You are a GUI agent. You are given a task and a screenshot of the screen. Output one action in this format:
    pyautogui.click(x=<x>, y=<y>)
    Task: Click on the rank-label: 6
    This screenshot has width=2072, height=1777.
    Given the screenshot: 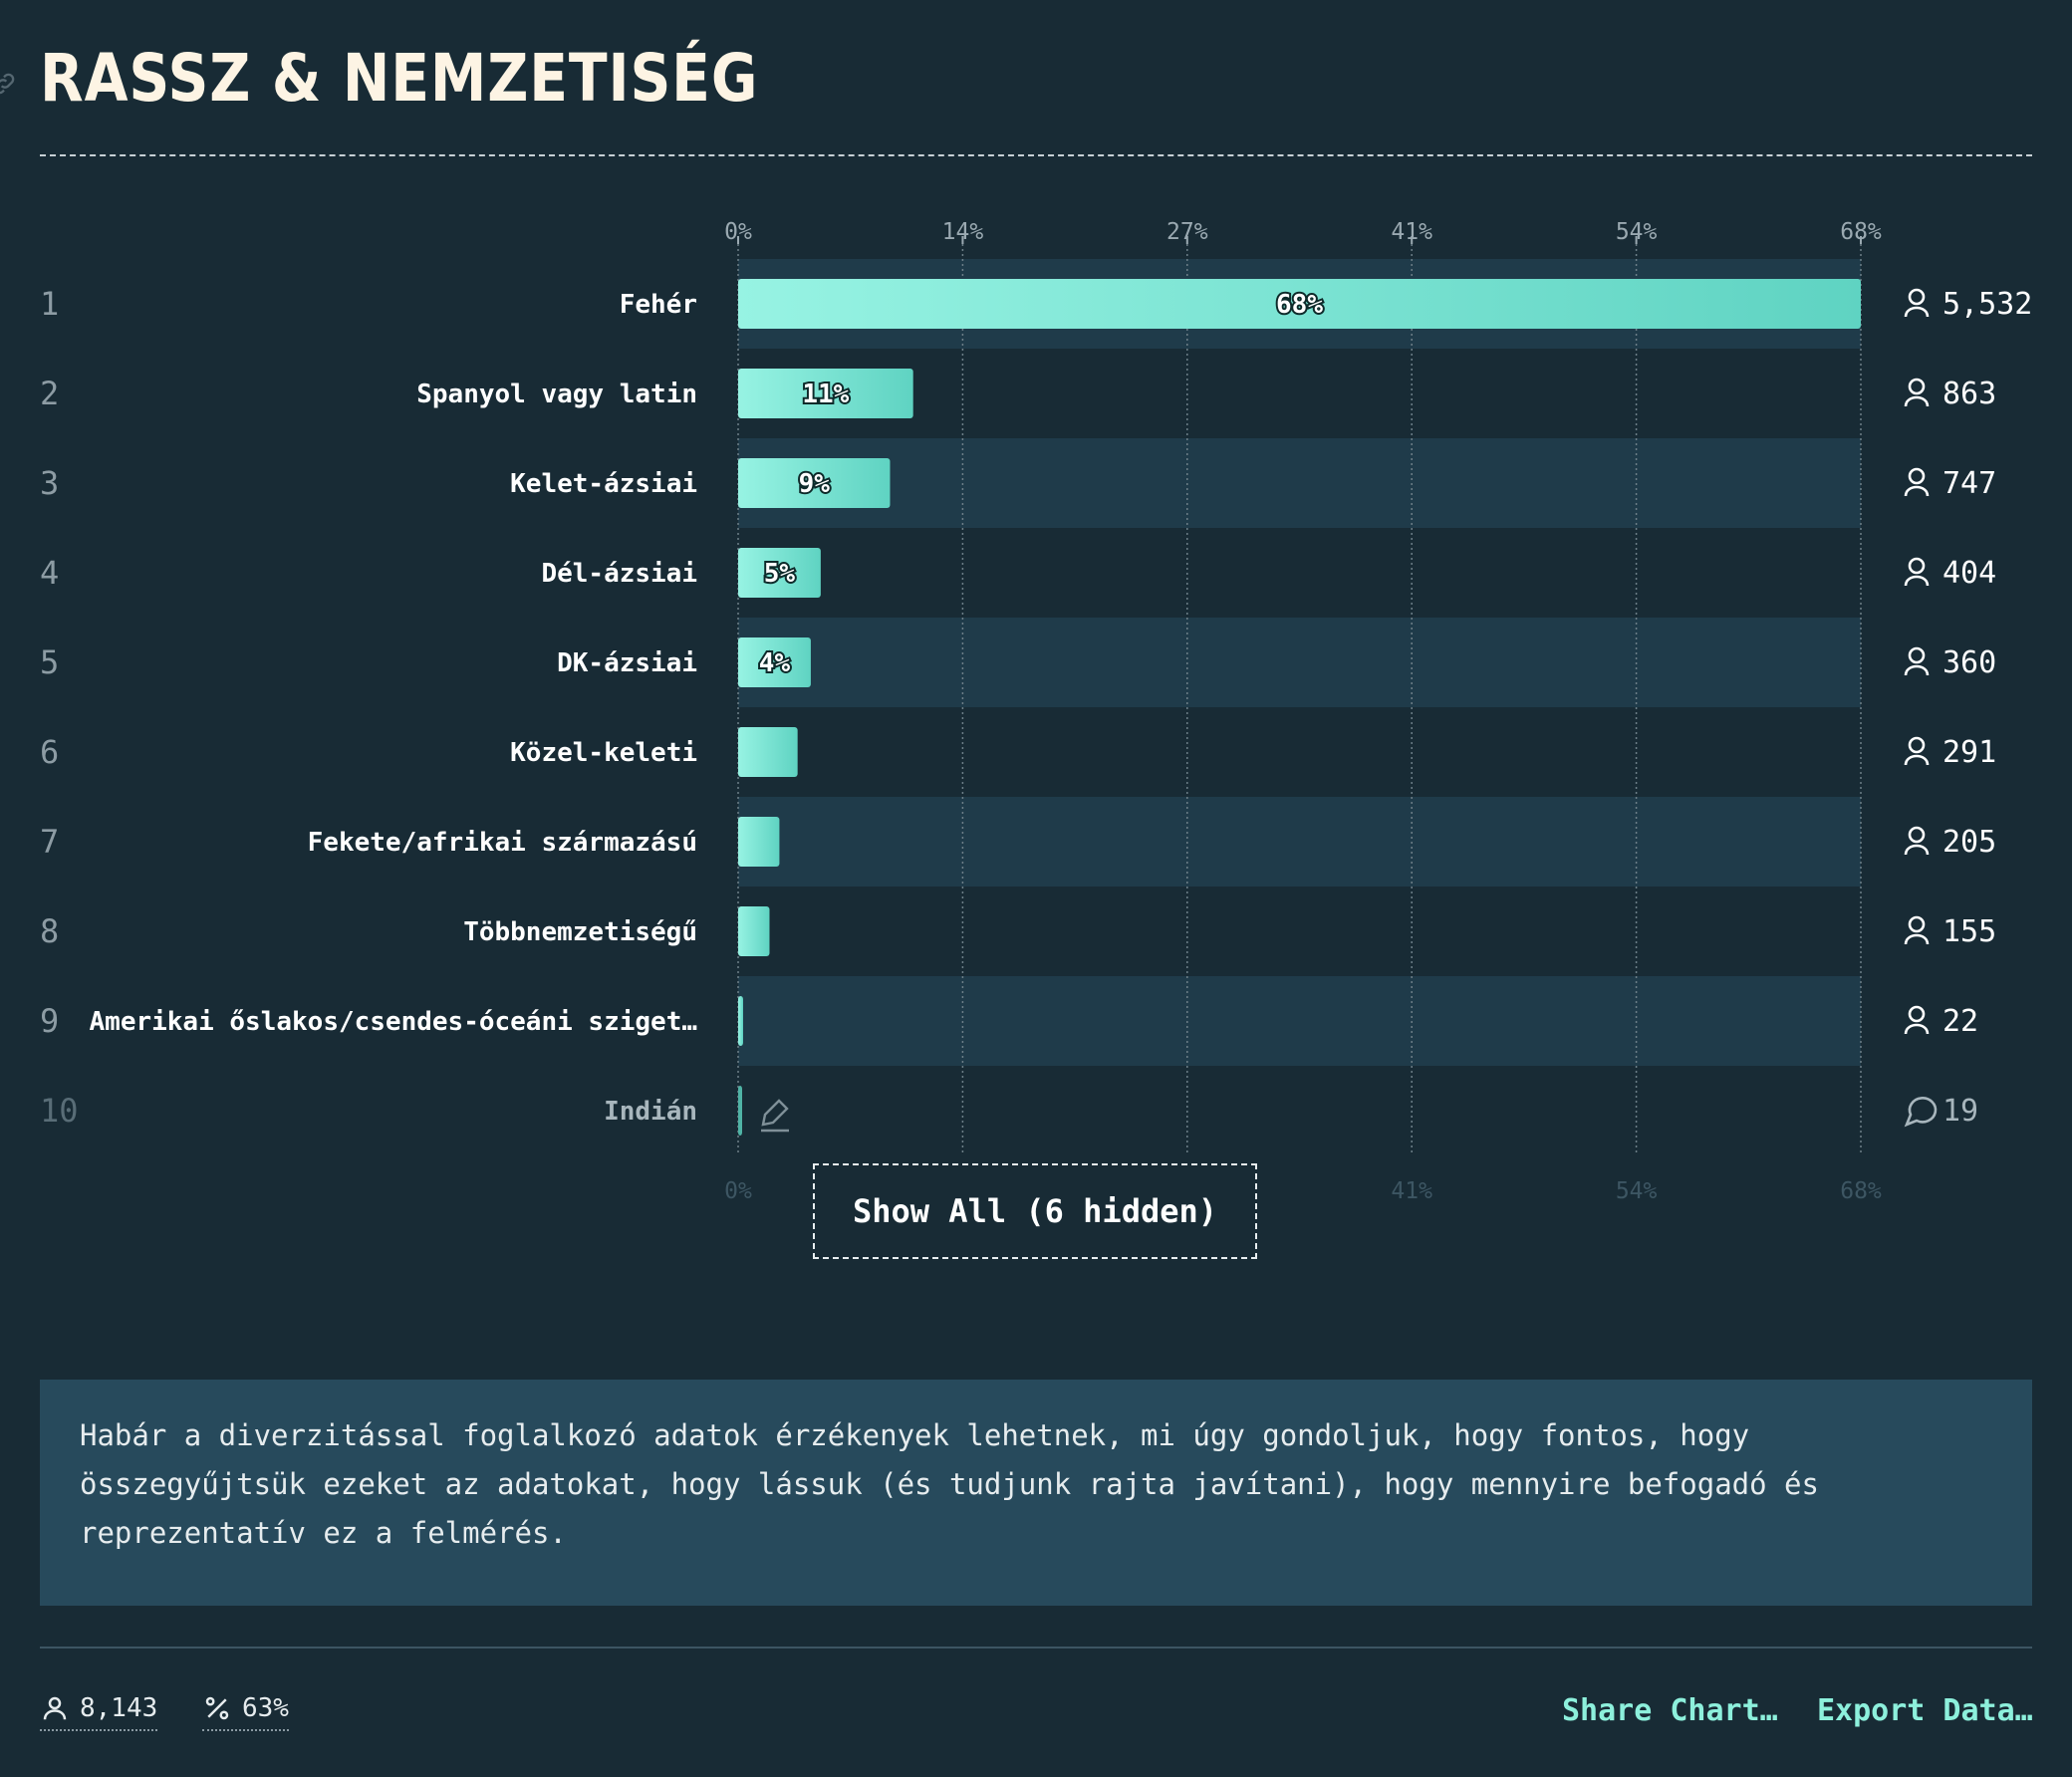 What is the action you would take?
    pyautogui.click(x=49, y=752)
    